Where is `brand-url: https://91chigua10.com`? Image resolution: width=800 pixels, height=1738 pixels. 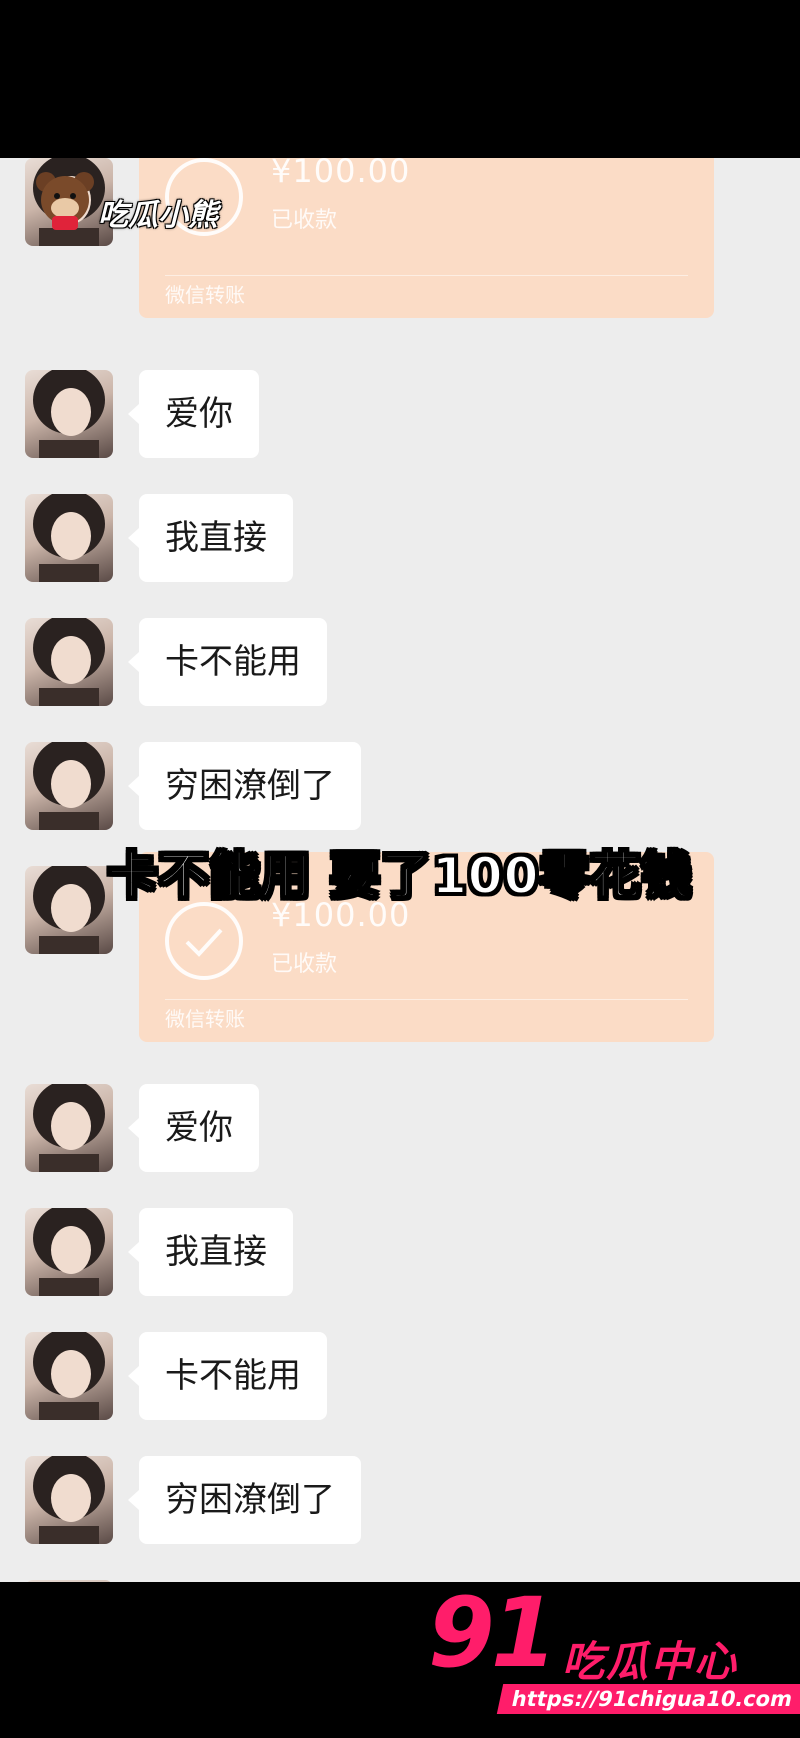
brand-url: https://91chigua10.com is located at coordinates (648, 1699).